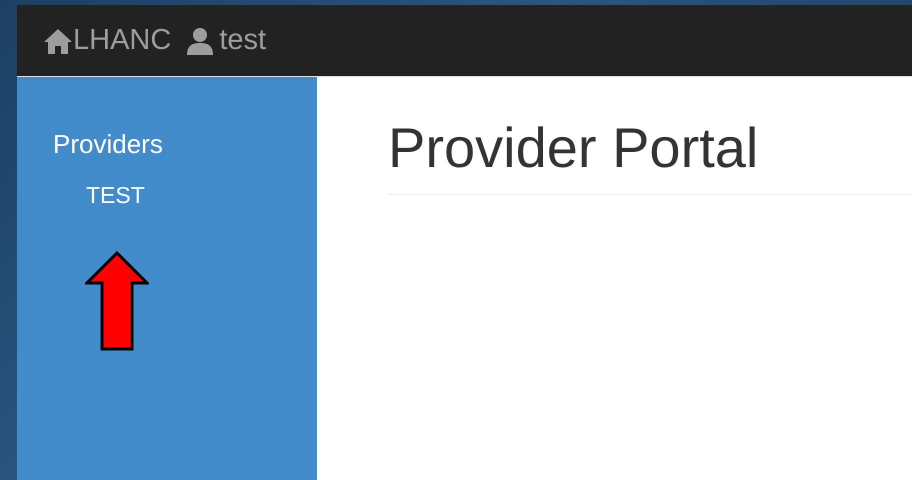 The width and height of the screenshot is (912, 480). What do you see at coordinates (573, 147) in the screenshot?
I see `page-title: Provider Portal` at bounding box center [573, 147].